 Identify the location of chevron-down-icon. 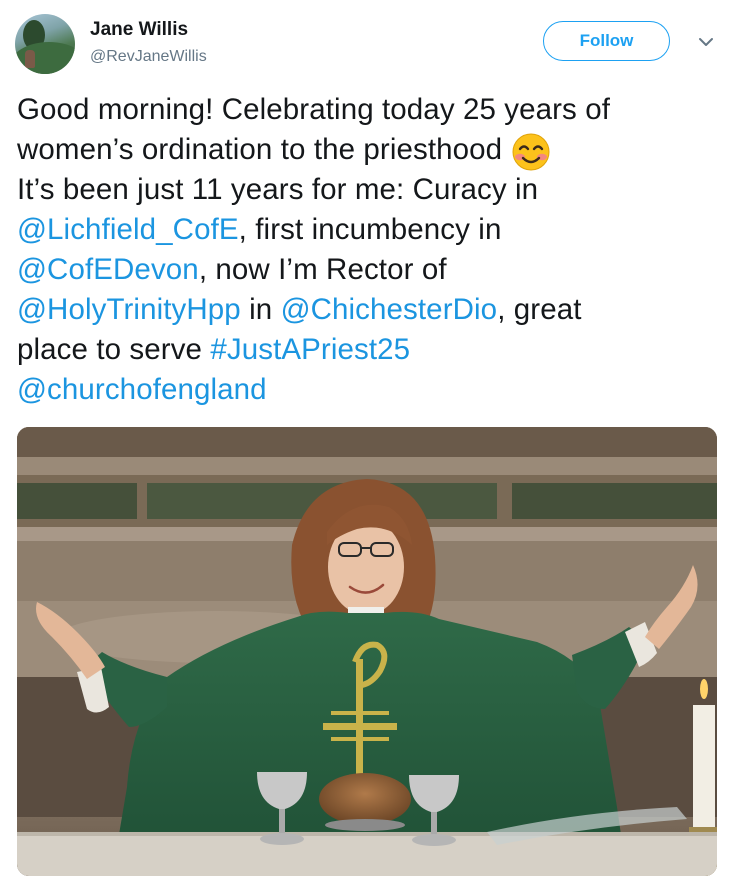
(706, 42).